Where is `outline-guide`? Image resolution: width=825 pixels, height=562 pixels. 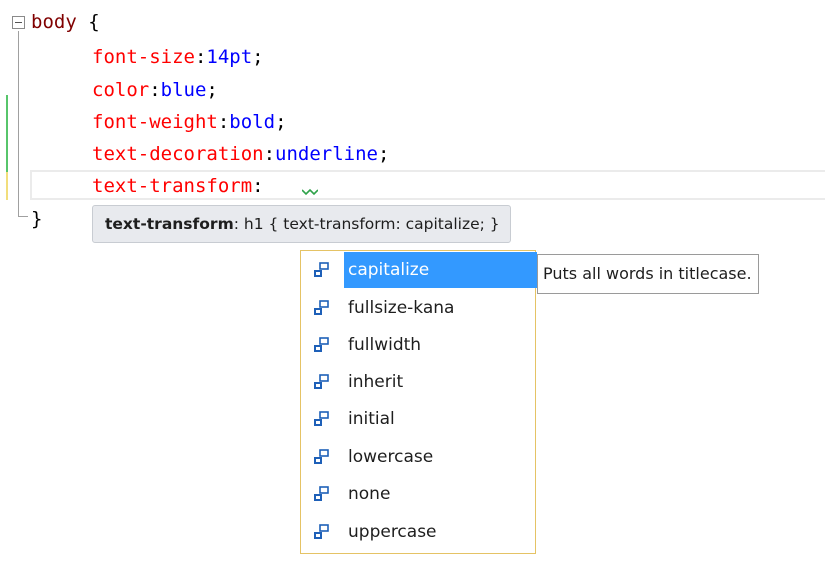 outline-guide is located at coordinates (18, 124).